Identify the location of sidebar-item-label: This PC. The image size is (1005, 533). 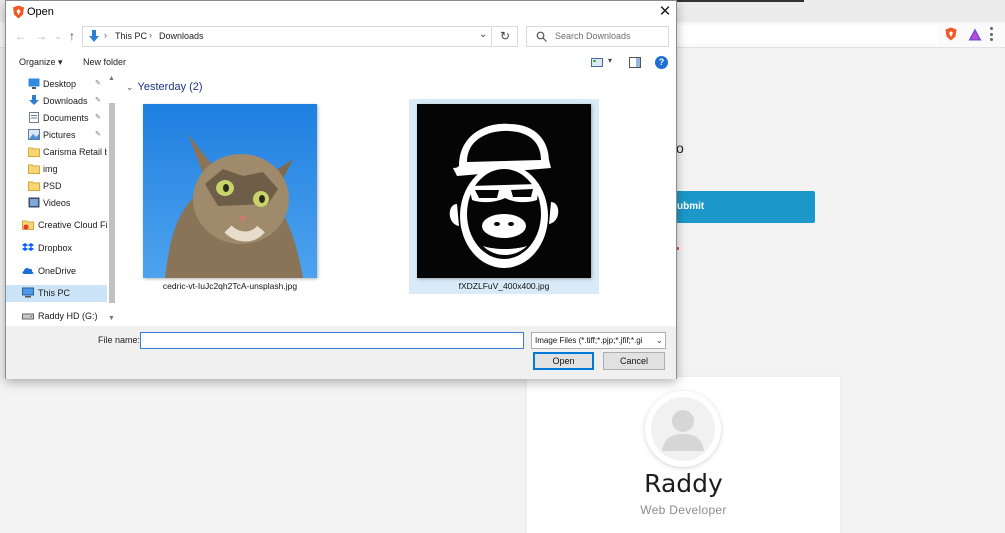
(54, 293).